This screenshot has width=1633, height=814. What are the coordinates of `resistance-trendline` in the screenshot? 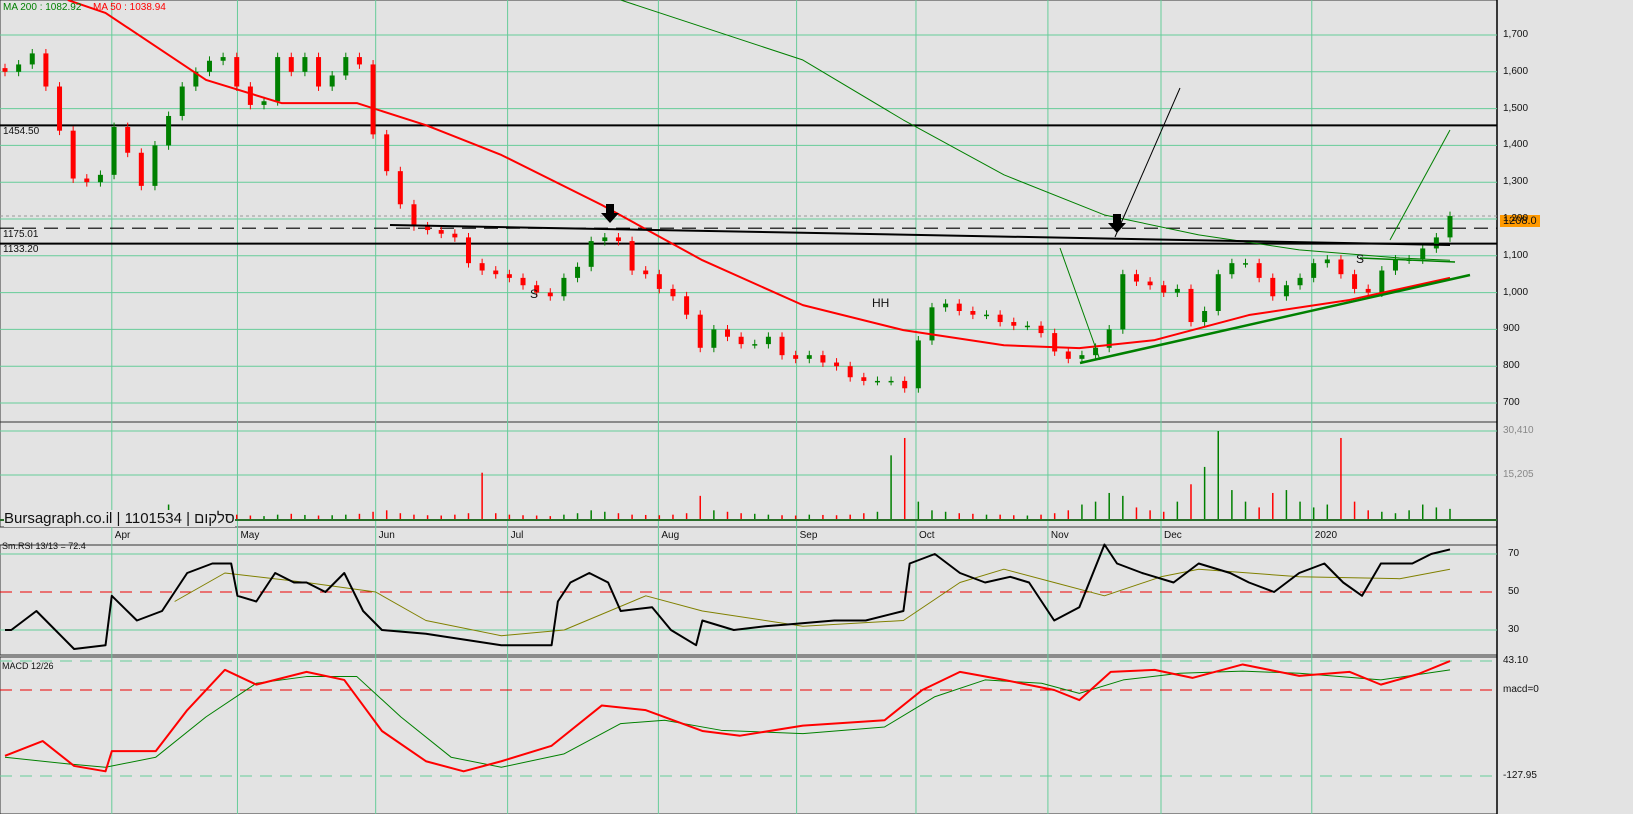 It's located at (920, 235).